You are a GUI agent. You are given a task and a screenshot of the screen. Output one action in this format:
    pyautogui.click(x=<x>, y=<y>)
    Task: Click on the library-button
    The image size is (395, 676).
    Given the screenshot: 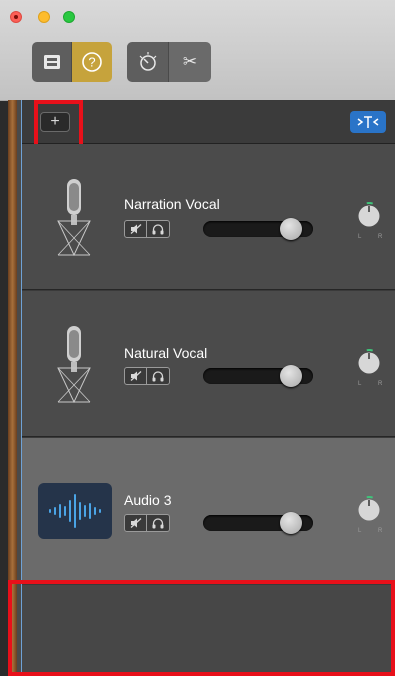 What is the action you would take?
    pyautogui.click(x=52, y=62)
    